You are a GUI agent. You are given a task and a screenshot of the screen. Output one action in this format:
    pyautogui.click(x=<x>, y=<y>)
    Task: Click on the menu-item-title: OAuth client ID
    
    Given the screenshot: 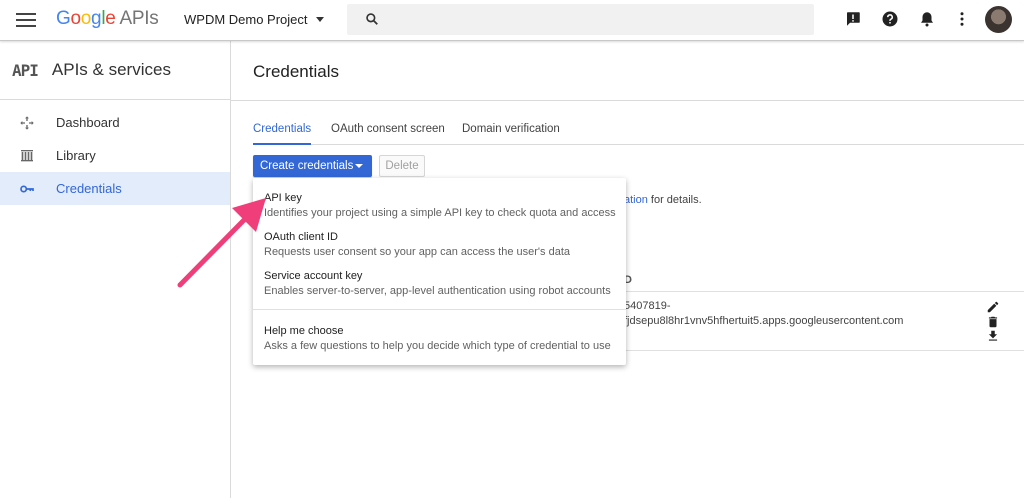 What is the action you would take?
    pyautogui.click(x=301, y=237)
    